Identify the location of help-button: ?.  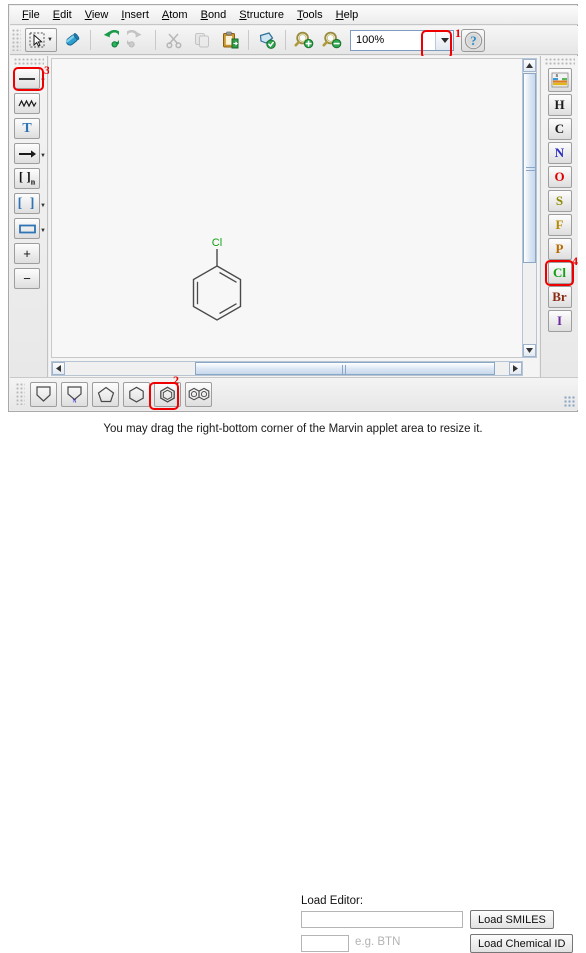
(473, 40).